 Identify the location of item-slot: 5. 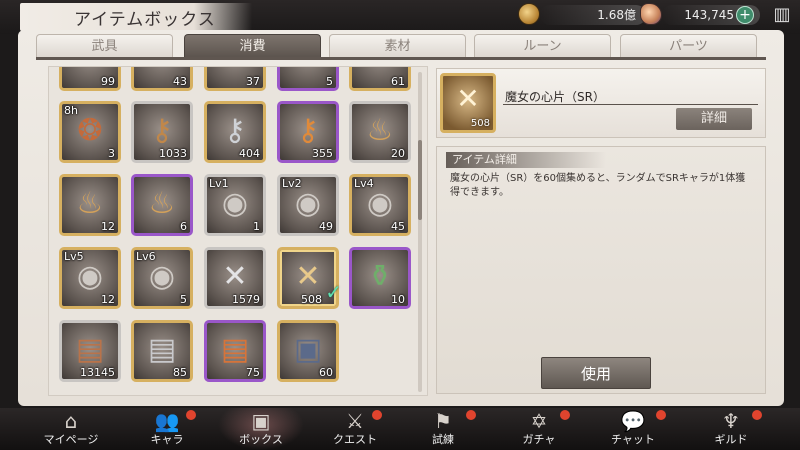
(308, 79).